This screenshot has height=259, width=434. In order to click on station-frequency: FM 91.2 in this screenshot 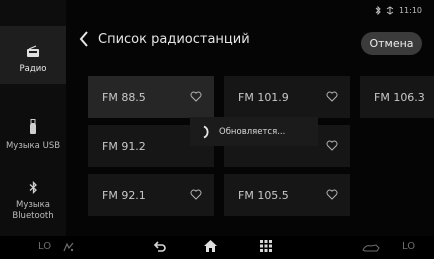, I will do `click(124, 146)`.